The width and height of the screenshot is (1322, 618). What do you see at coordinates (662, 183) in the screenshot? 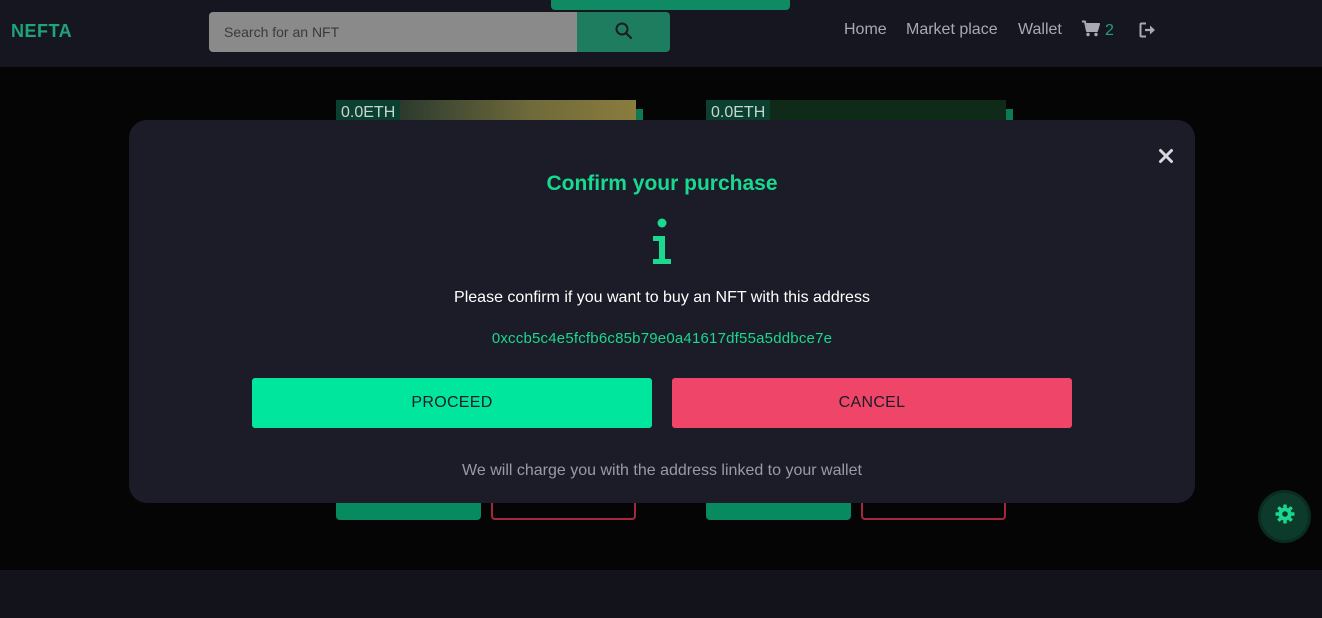
I see `modal-title: Confirm your purchase` at bounding box center [662, 183].